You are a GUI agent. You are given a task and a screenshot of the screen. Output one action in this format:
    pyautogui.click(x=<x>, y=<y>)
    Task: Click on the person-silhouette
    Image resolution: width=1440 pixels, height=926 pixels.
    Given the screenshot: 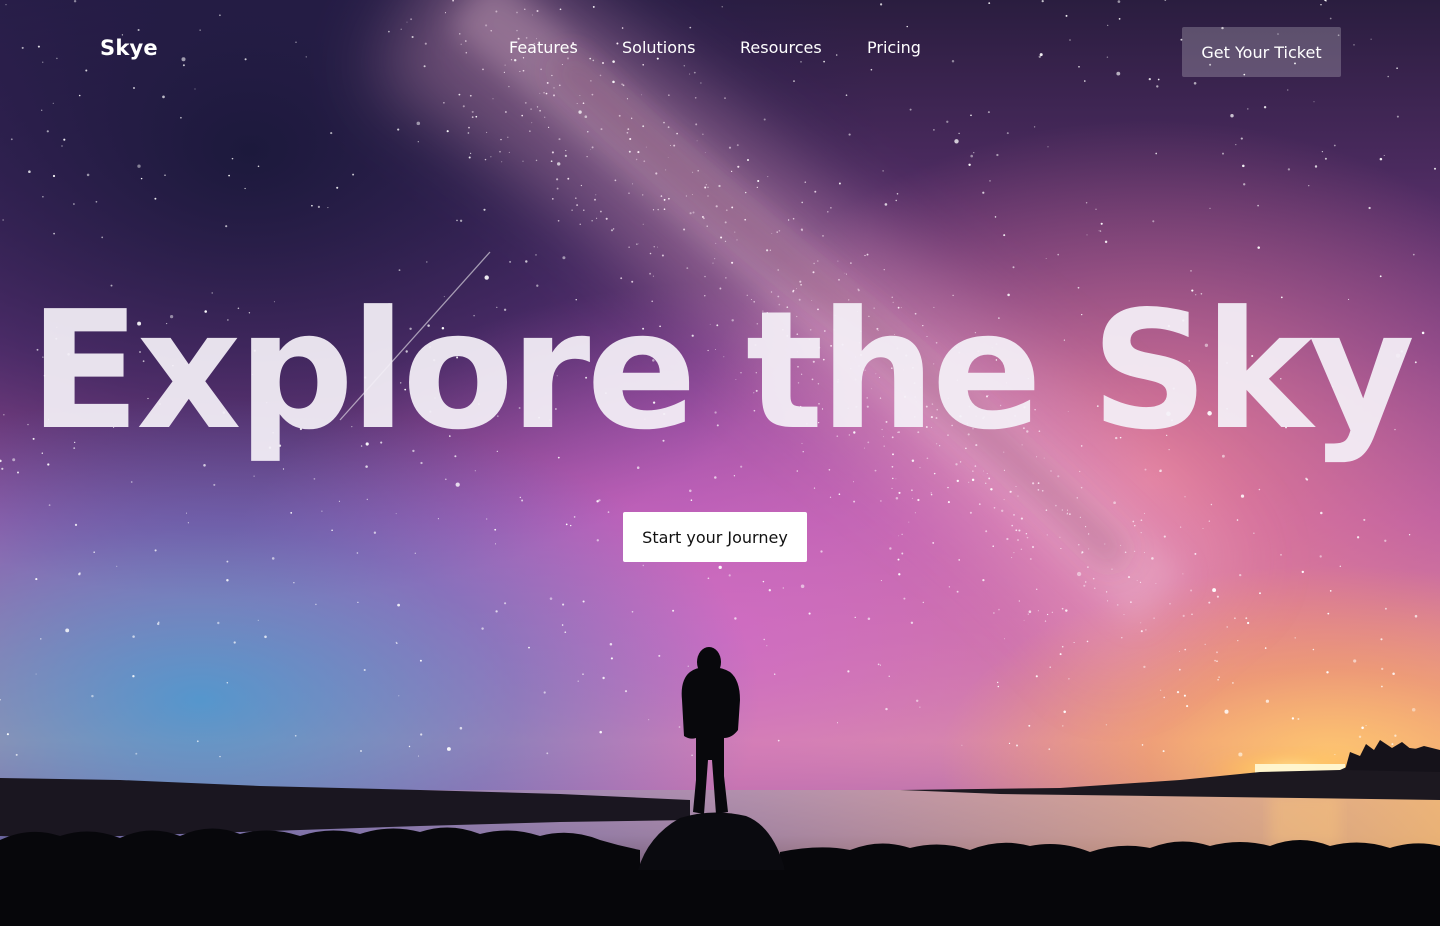 What is the action you would take?
    pyautogui.click(x=710, y=730)
    